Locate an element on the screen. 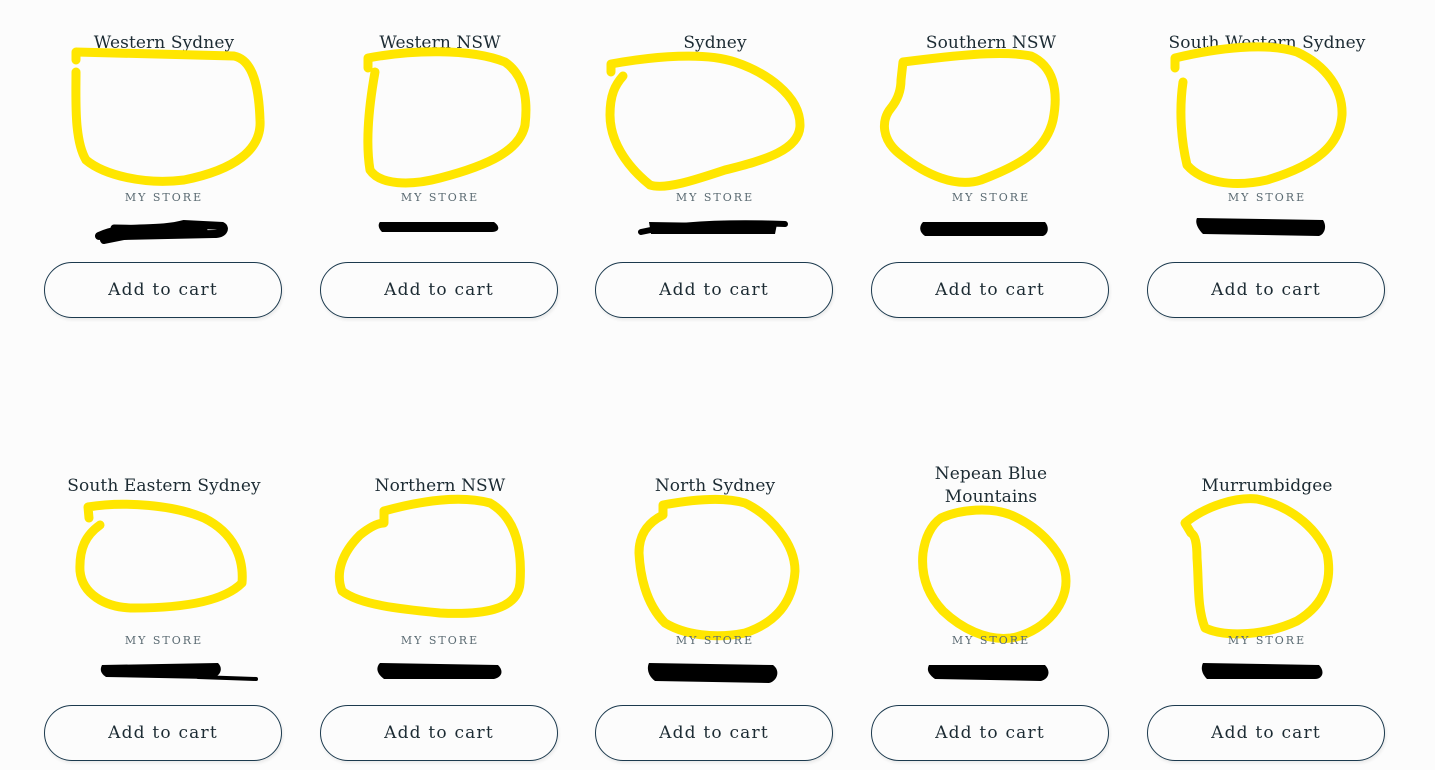  product-card: Sydney MY STORE Add to cart is located at coordinates (715, 165).